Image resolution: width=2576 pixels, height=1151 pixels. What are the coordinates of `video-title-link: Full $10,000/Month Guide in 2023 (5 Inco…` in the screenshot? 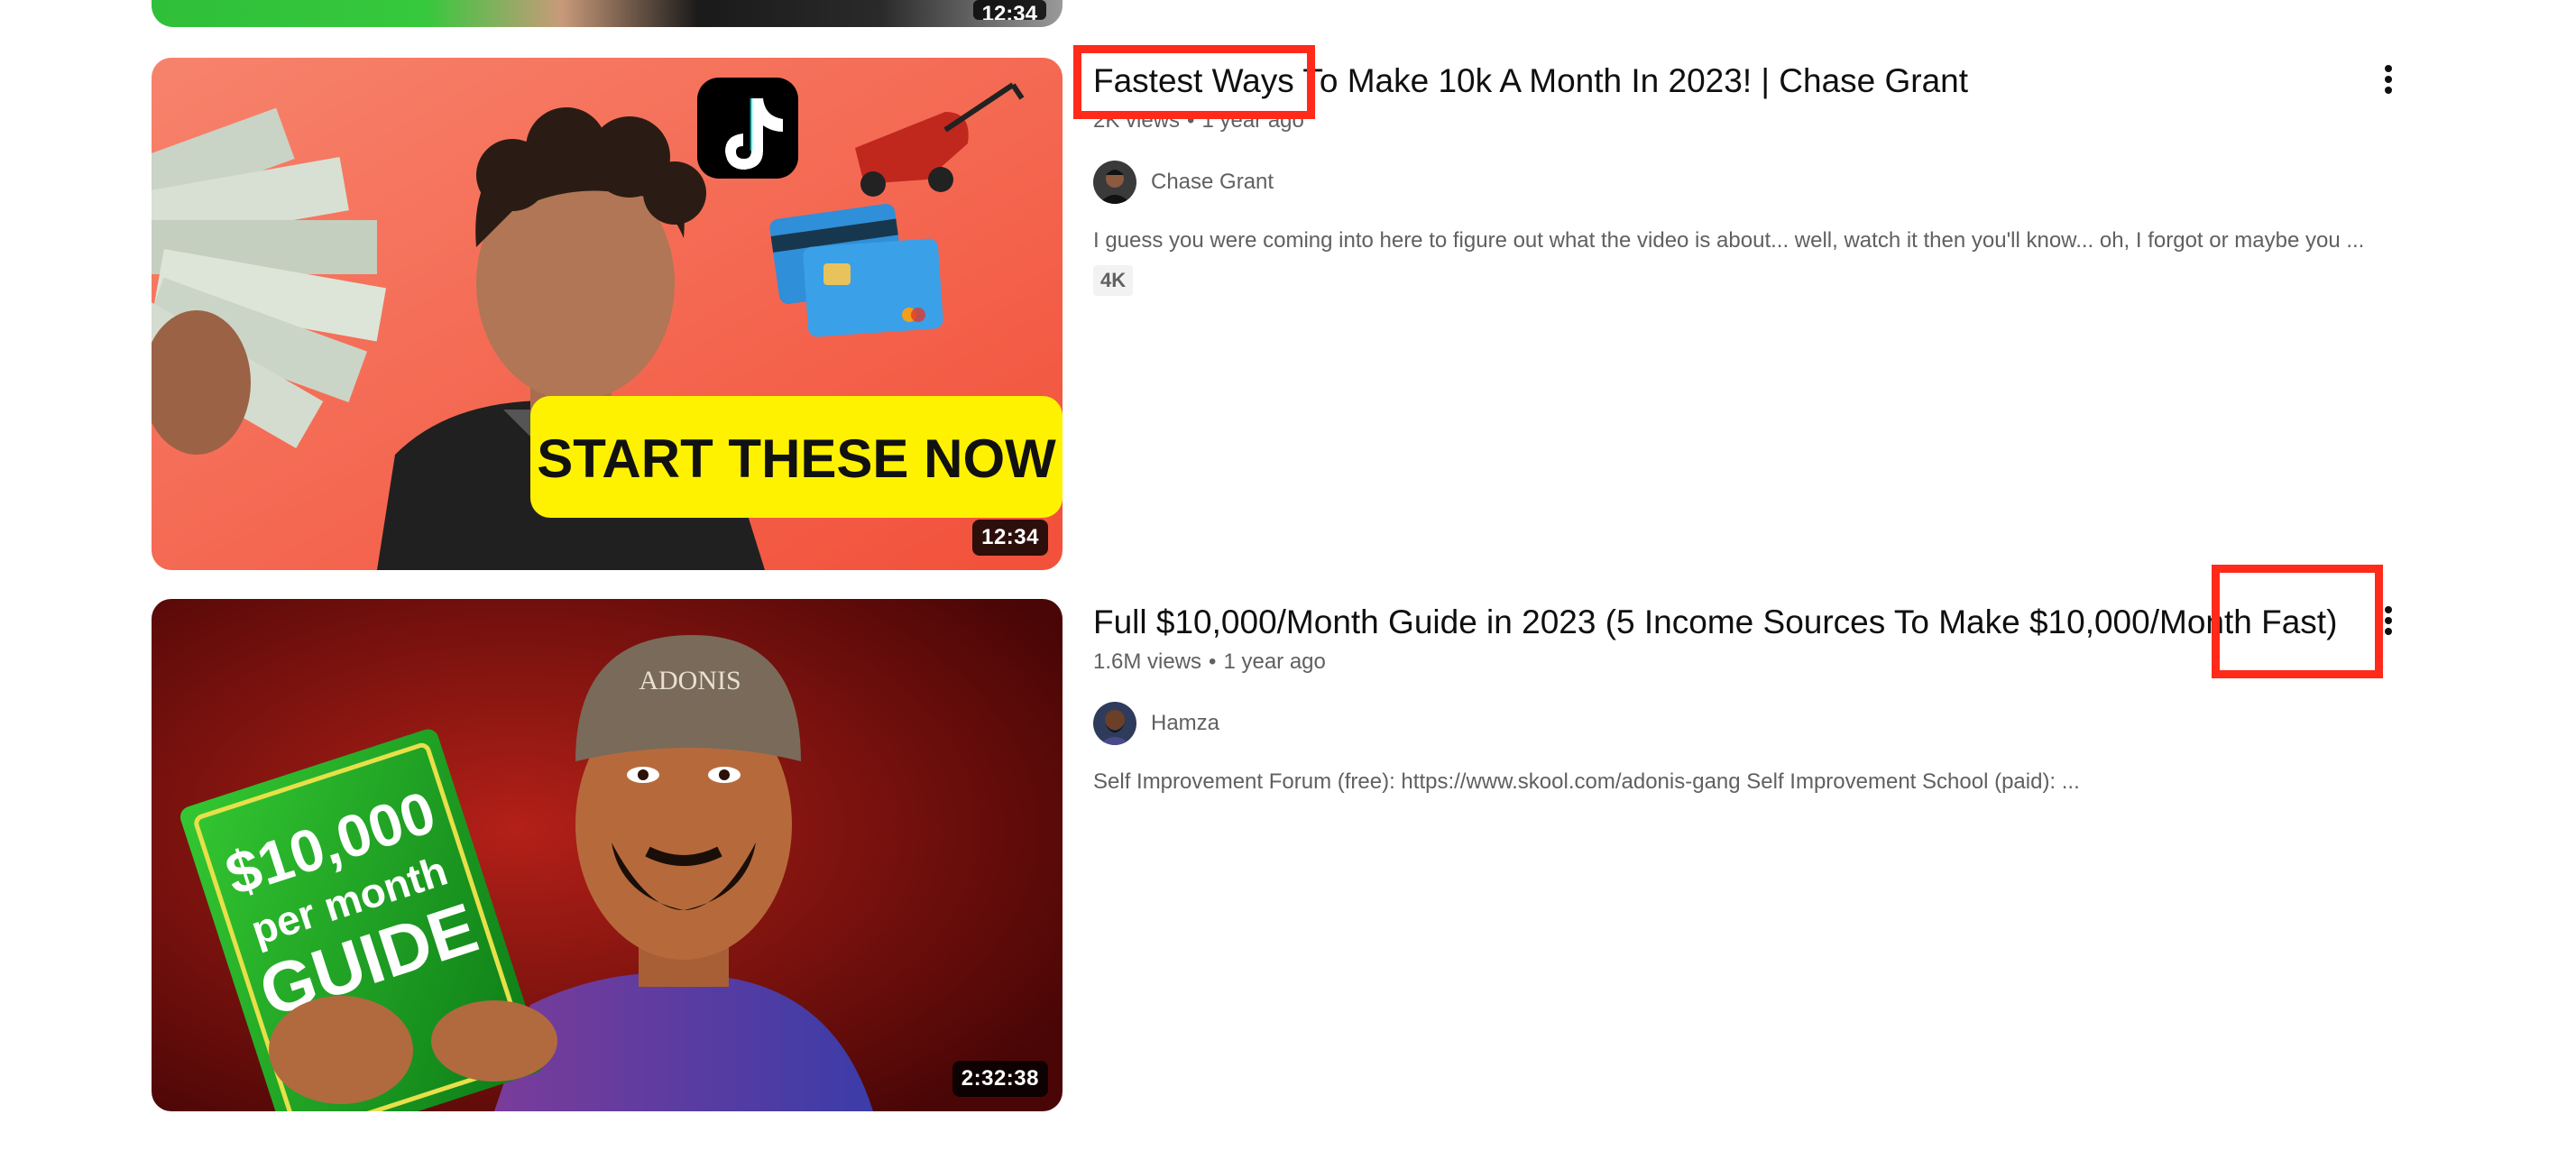 It's located at (1724, 622).